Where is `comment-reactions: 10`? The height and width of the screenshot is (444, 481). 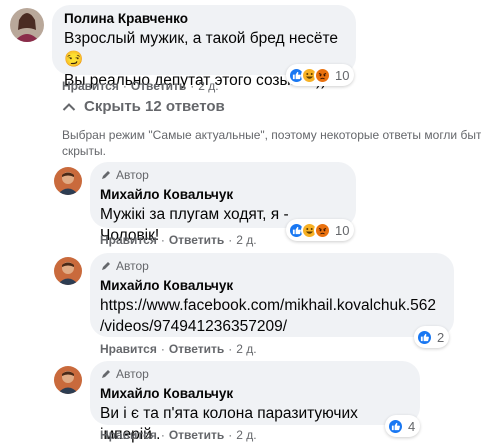 comment-reactions: 10 is located at coordinates (320, 75).